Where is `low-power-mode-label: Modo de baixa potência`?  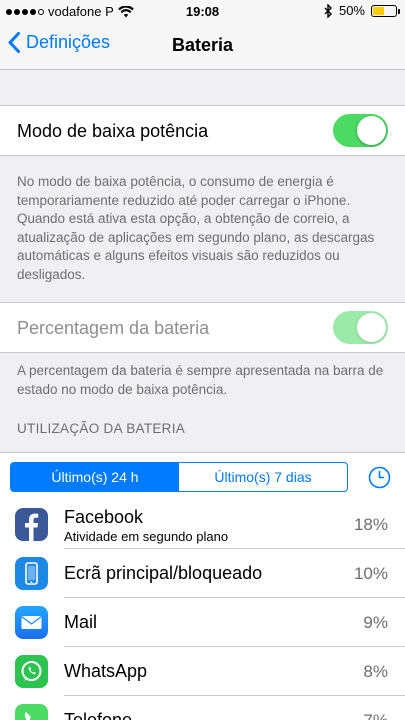
low-power-mode-label: Modo de baixa potência is located at coordinates (113, 131).